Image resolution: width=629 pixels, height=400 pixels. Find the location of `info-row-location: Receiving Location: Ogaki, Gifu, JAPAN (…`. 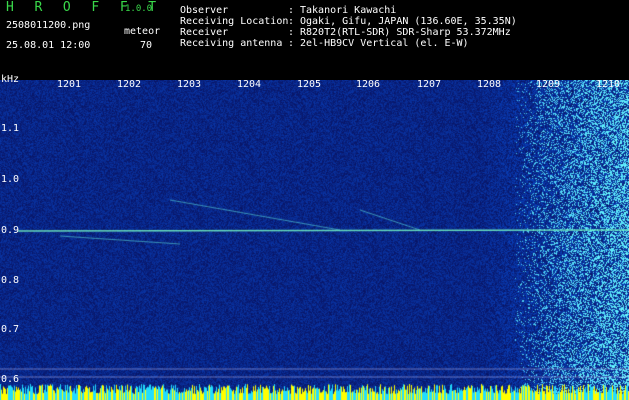

info-row-location: Receiving Location: Ogaki, Gifu, JAPAN (… is located at coordinates (348, 21).